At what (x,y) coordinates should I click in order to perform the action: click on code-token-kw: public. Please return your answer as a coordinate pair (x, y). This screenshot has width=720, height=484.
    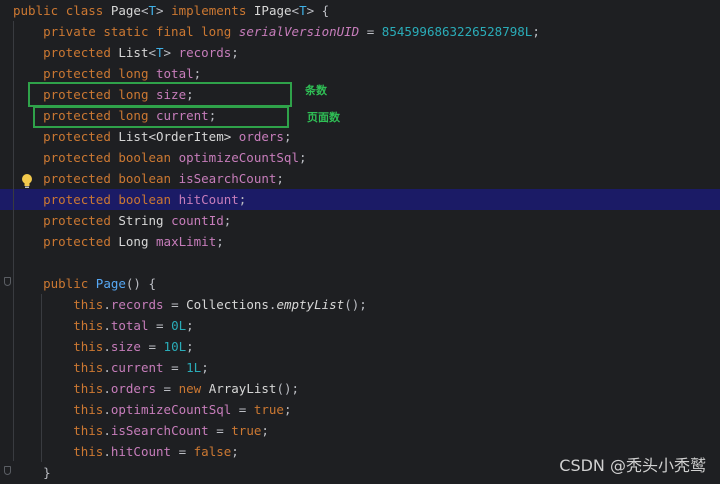
    Looking at the image, I should click on (36, 10).